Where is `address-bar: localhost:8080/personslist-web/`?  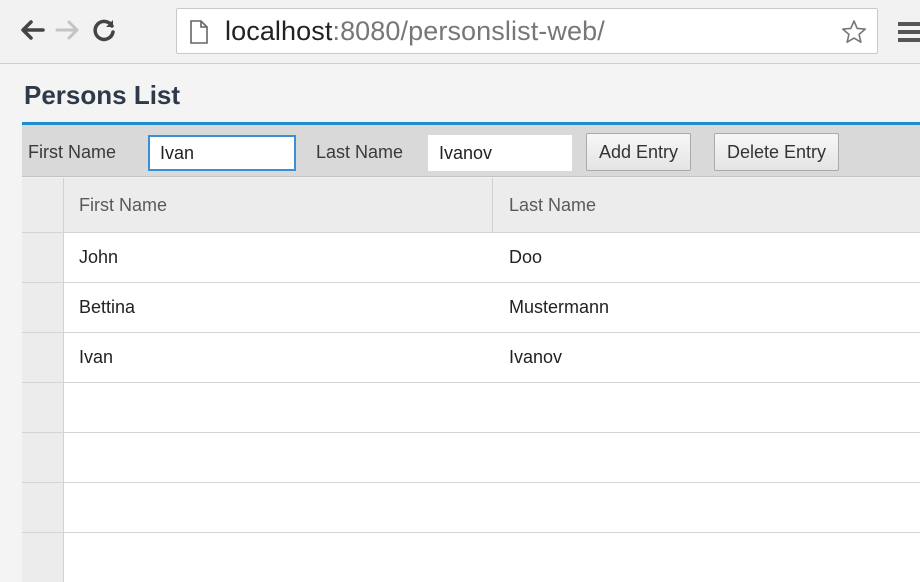
address-bar: localhost:8080/personslist-web/ is located at coordinates (527, 31).